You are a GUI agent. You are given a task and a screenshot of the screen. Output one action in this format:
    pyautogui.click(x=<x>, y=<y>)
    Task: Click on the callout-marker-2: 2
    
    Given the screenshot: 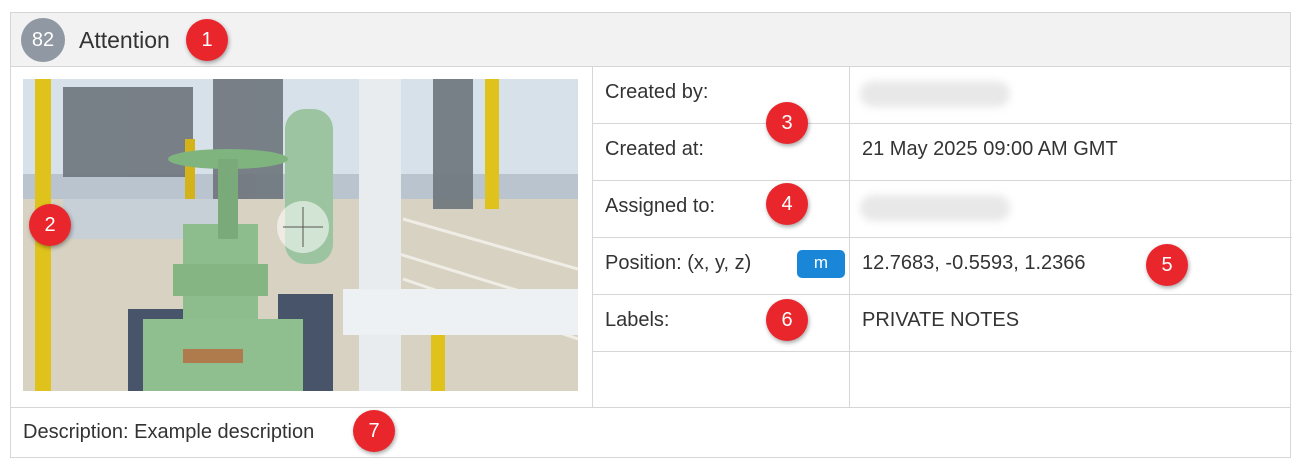 What is the action you would take?
    pyautogui.click(x=50, y=225)
    